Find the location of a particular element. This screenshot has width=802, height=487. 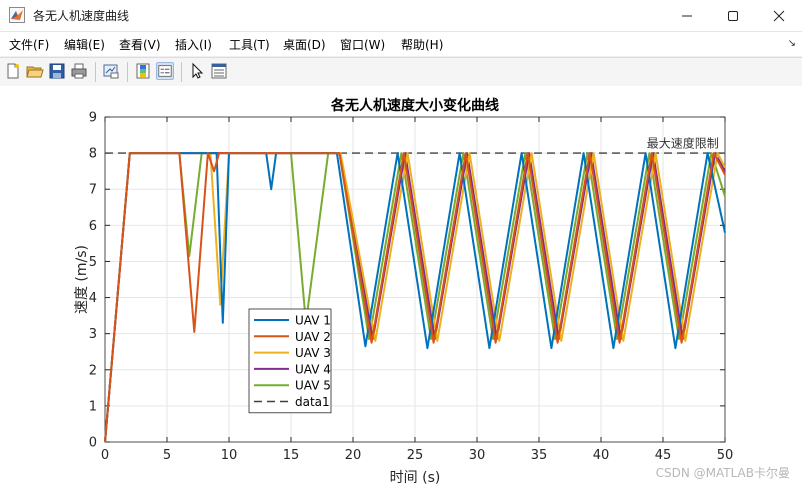

y-axis-label: 速度 (m/s) is located at coordinates (82, 279).